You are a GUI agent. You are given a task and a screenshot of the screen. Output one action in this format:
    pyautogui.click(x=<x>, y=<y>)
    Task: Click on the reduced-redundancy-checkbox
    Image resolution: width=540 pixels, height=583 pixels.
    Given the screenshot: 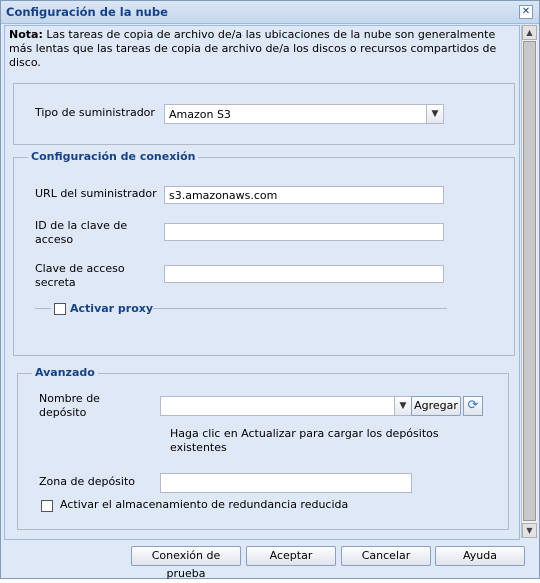 What is the action you would take?
    pyautogui.click(x=47, y=506)
    